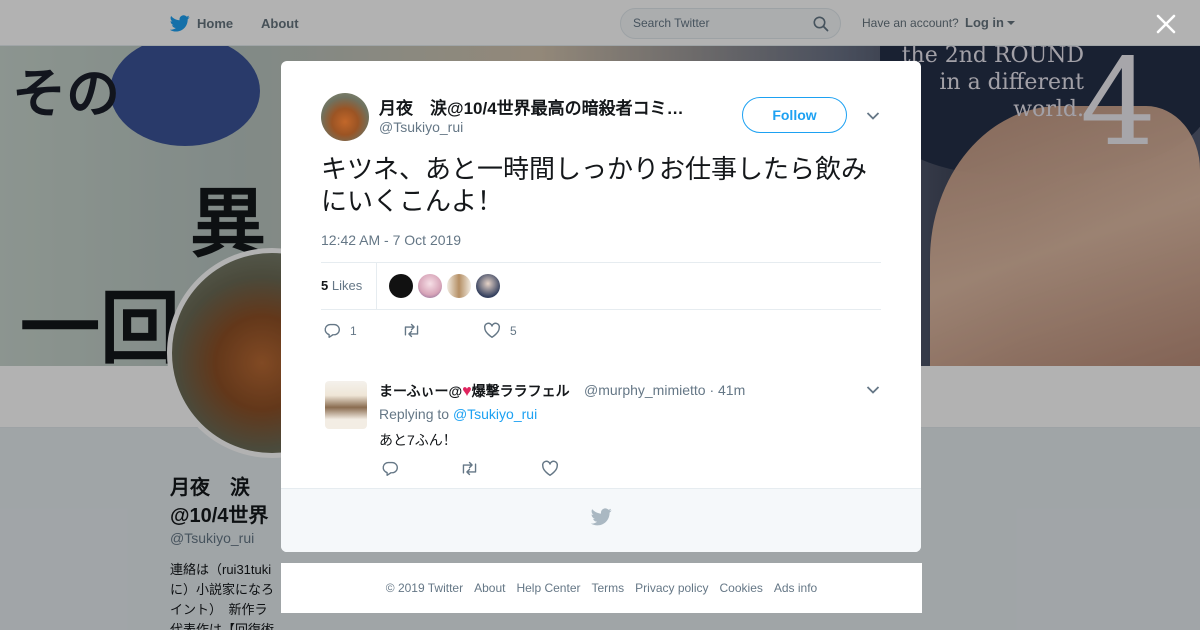 The height and width of the screenshot is (630, 1200). Describe the element at coordinates (671, 588) in the screenshot. I see `footer-link-privacy: Privacy policy` at that location.